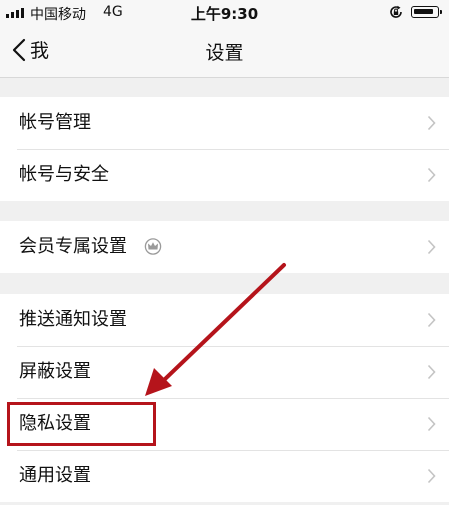 The width and height of the screenshot is (449, 505). What do you see at coordinates (55, 475) in the screenshot?
I see `row-label: 通用设置` at bounding box center [55, 475].